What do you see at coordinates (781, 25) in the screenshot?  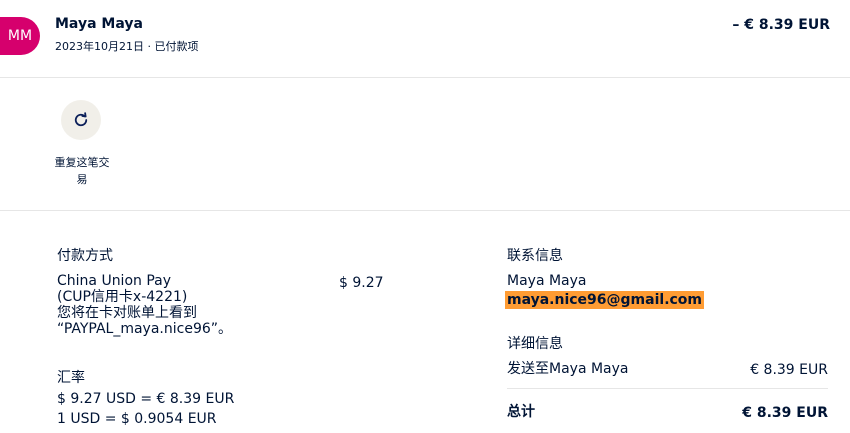 I see `transaction-amount: – € 8.39 EUR` at bounding box center [781, 25].